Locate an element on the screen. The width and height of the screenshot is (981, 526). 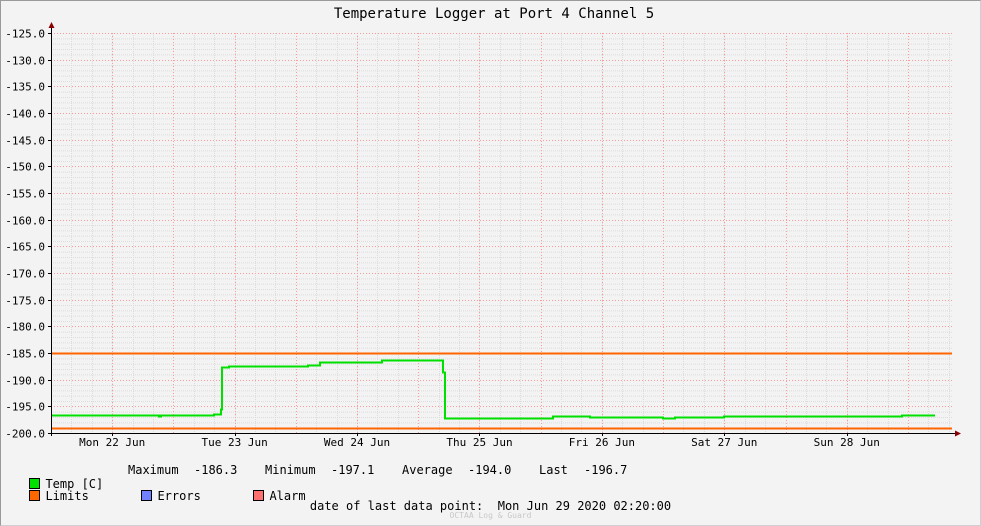
y-tick-label: -180.0 is located at coordinates (25, 327).